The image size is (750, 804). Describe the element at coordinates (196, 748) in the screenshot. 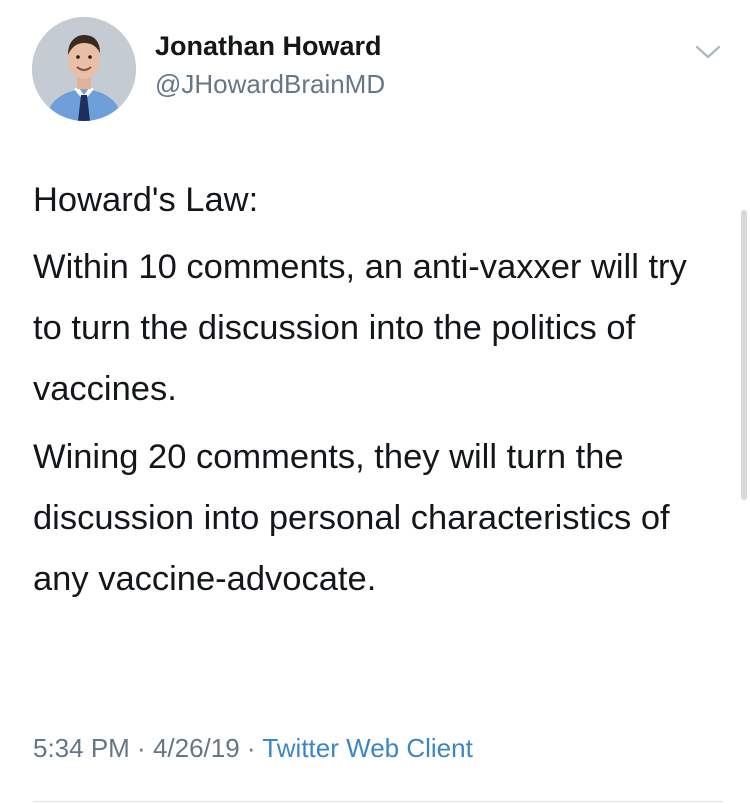

I see `tweet-date: 4/26/19` at that location.